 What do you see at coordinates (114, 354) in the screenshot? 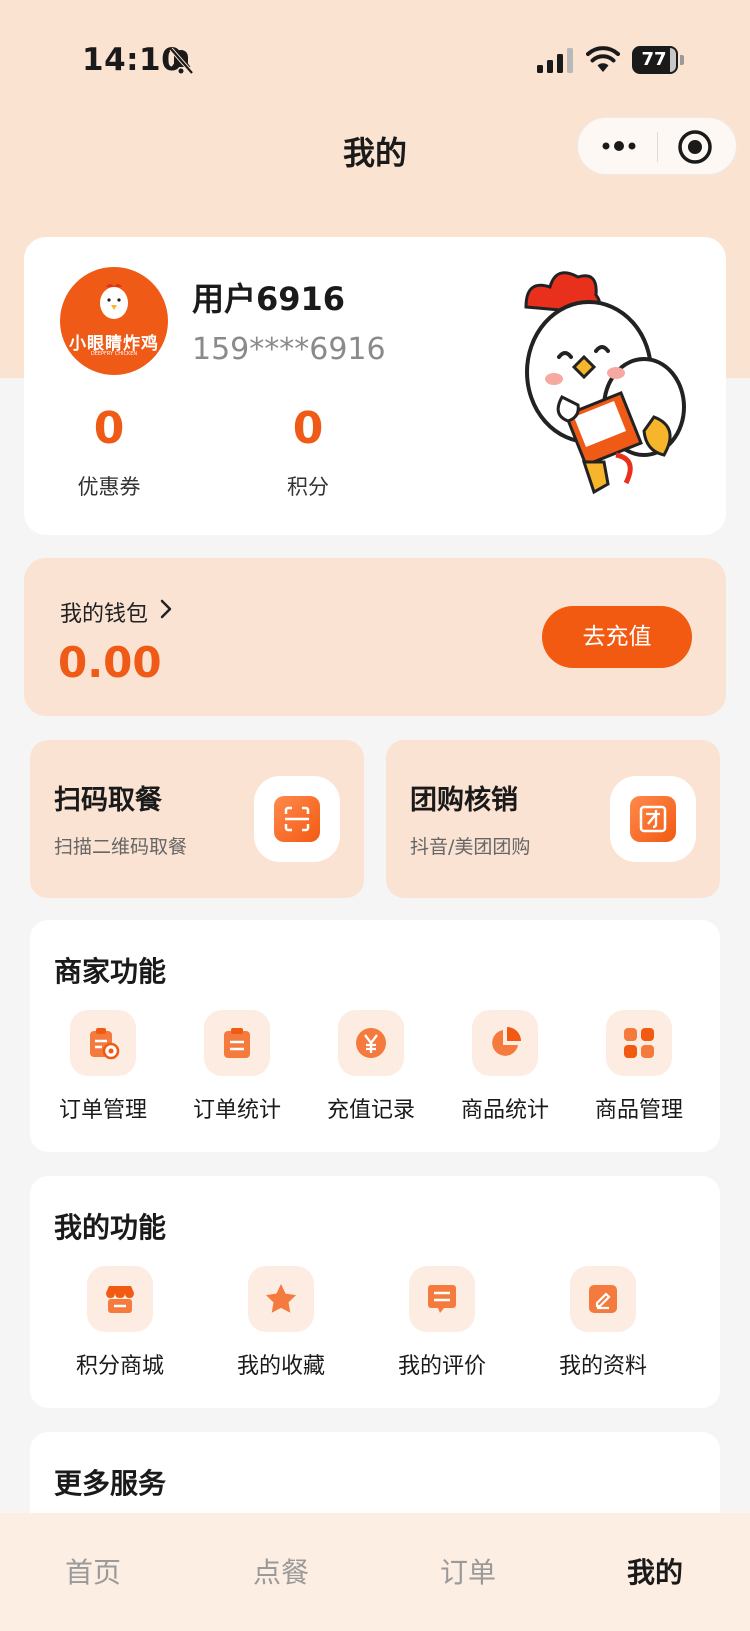
I see `brand-logo-subtext: DEEPFRY CHICKEN` at bounding box center [114, 354].